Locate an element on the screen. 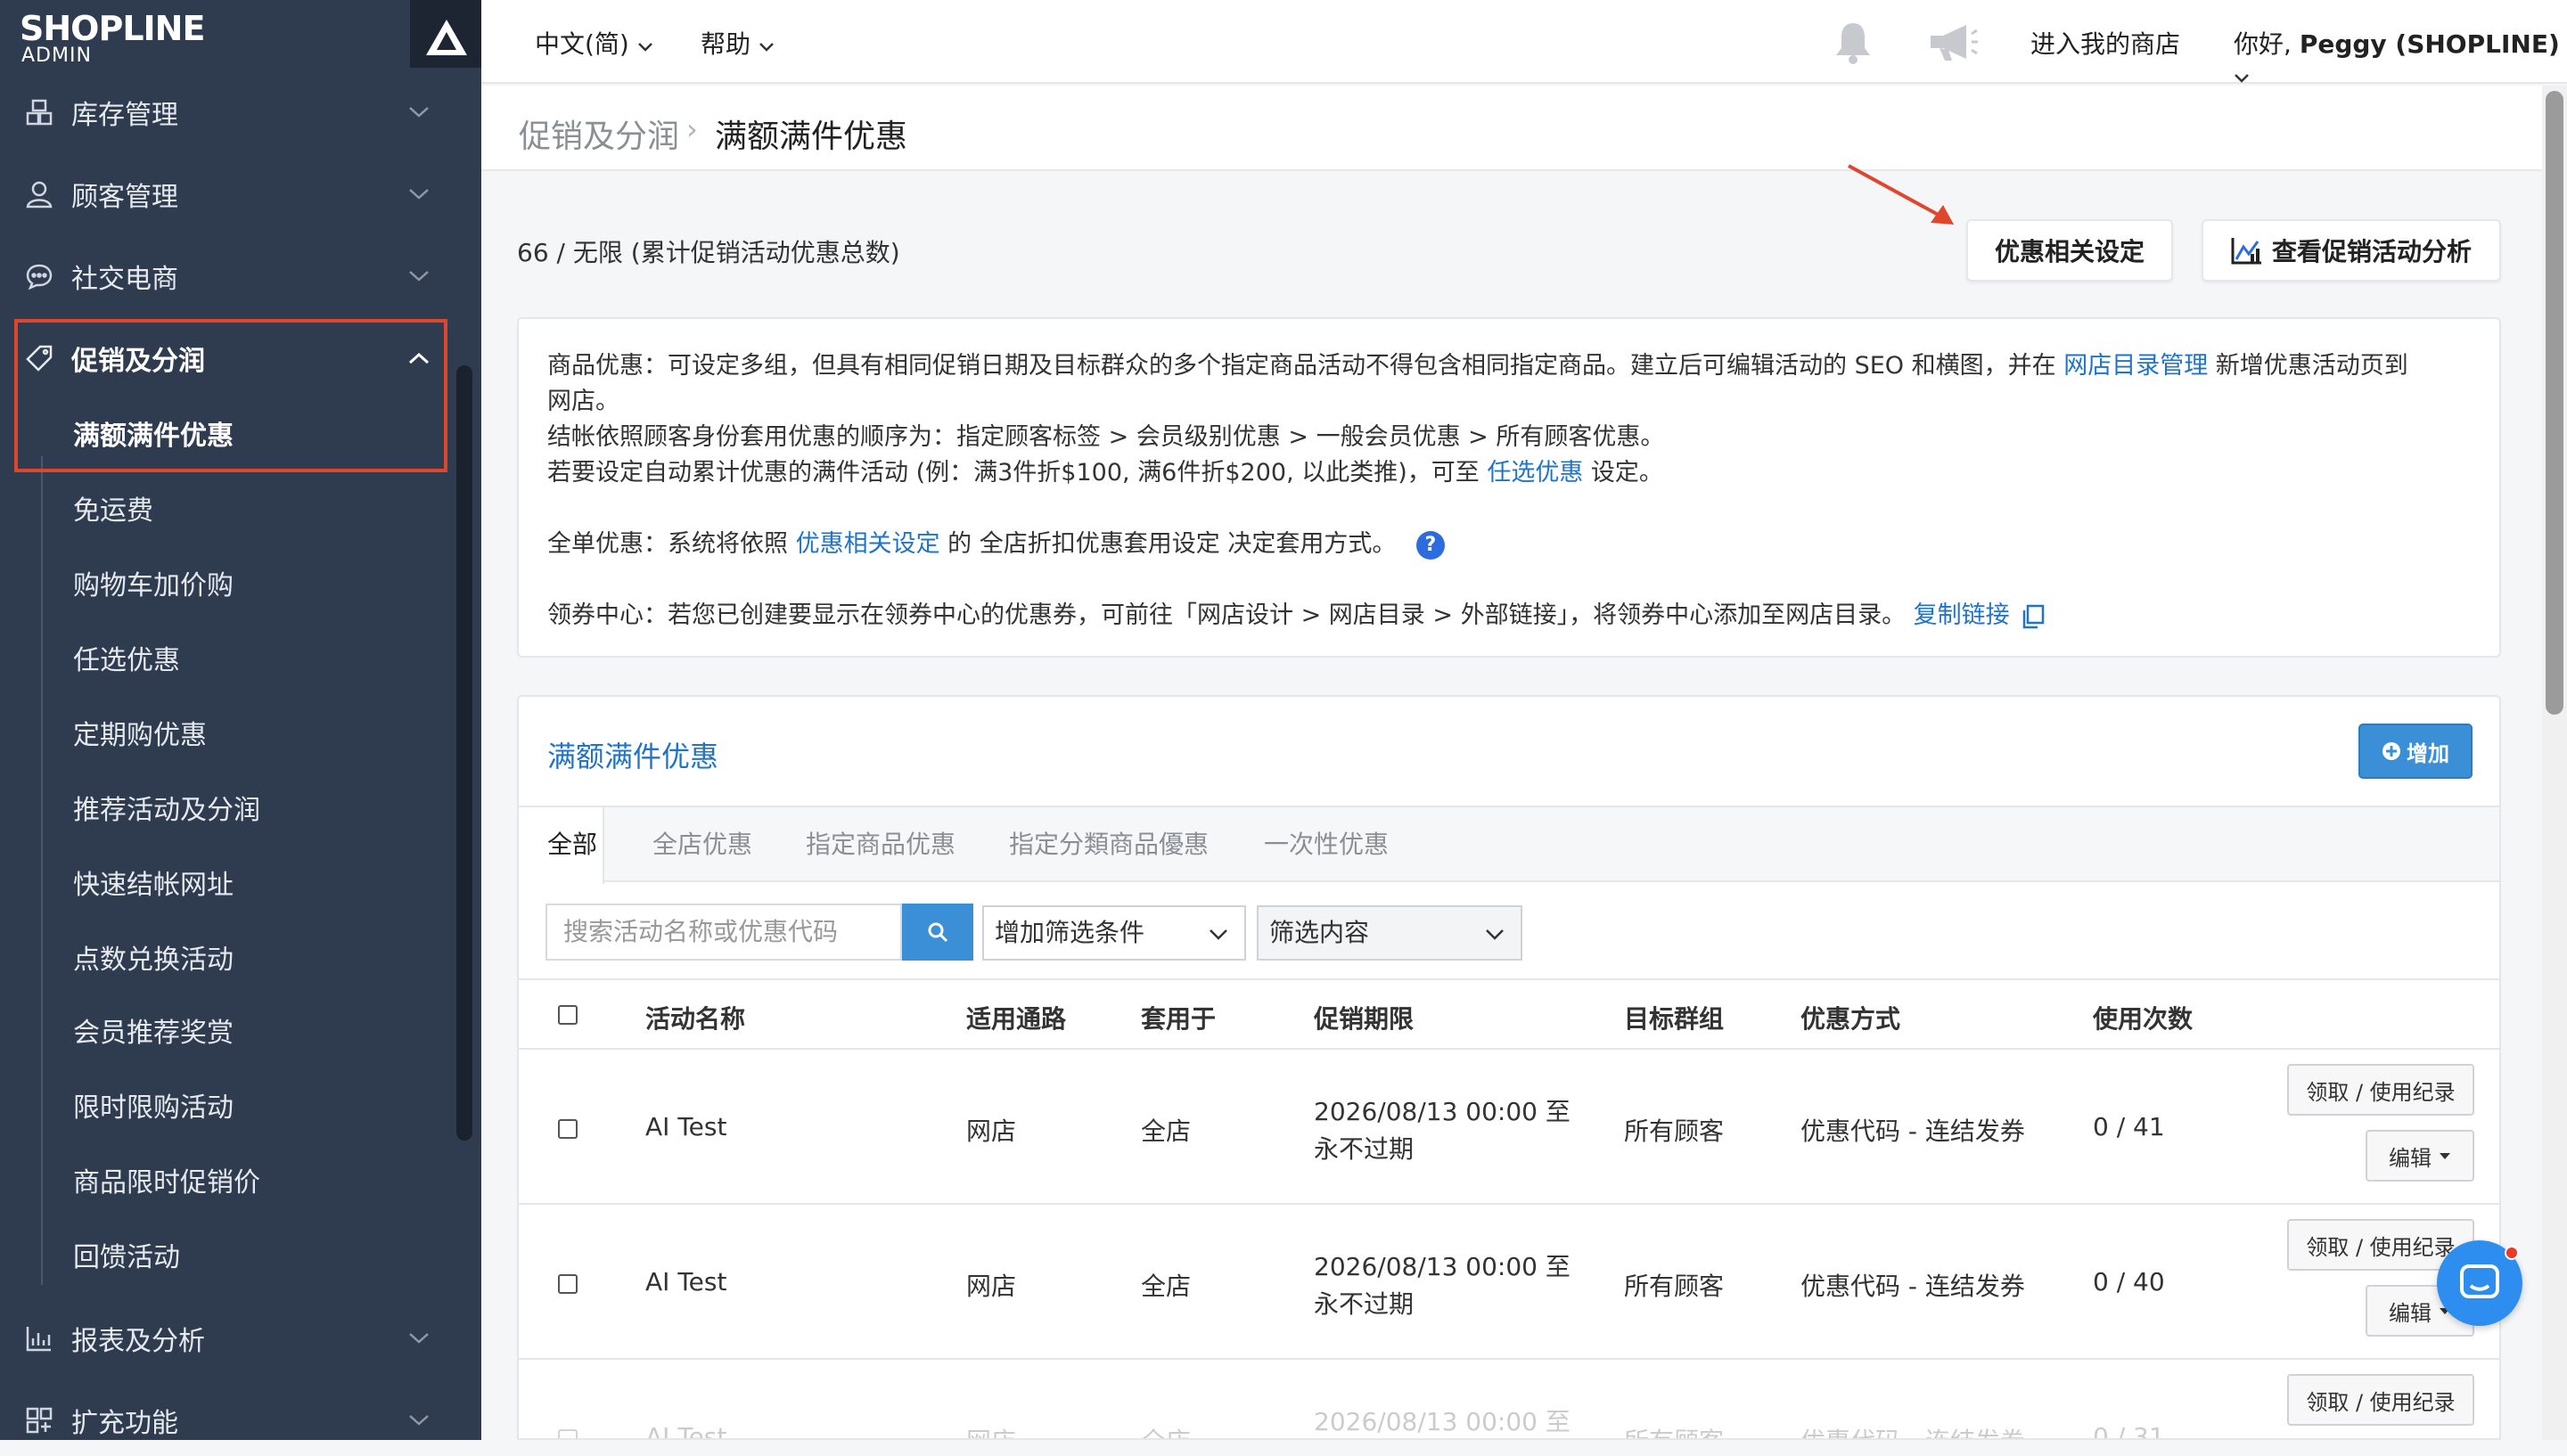 The image size is (2567, 1456). tab-category-products: 指定分類商品優惠 is located at coordinates (1109, 844).